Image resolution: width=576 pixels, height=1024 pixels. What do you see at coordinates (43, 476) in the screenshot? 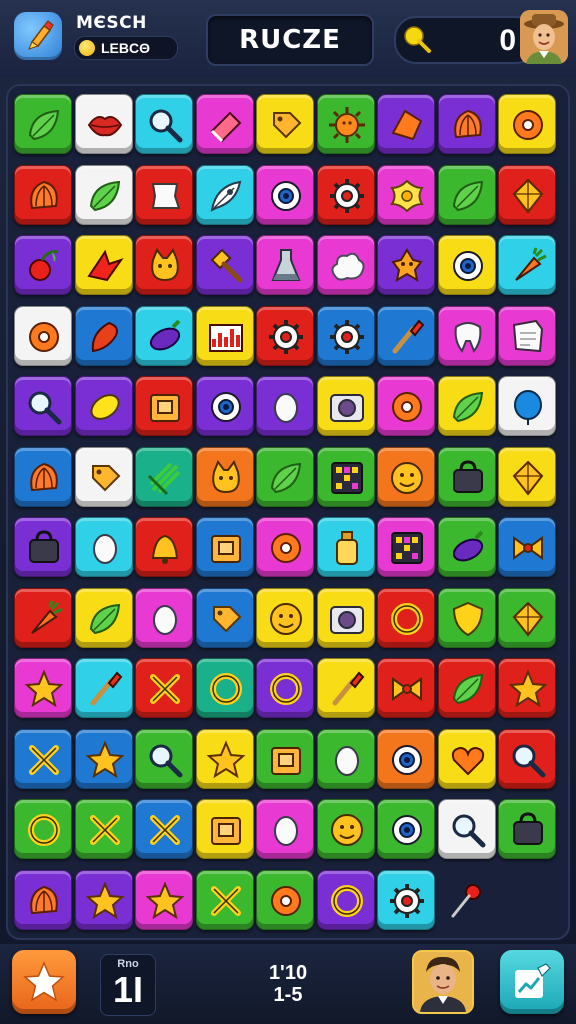
I see `tile-blue-shell` at bounding box center [43, 476].